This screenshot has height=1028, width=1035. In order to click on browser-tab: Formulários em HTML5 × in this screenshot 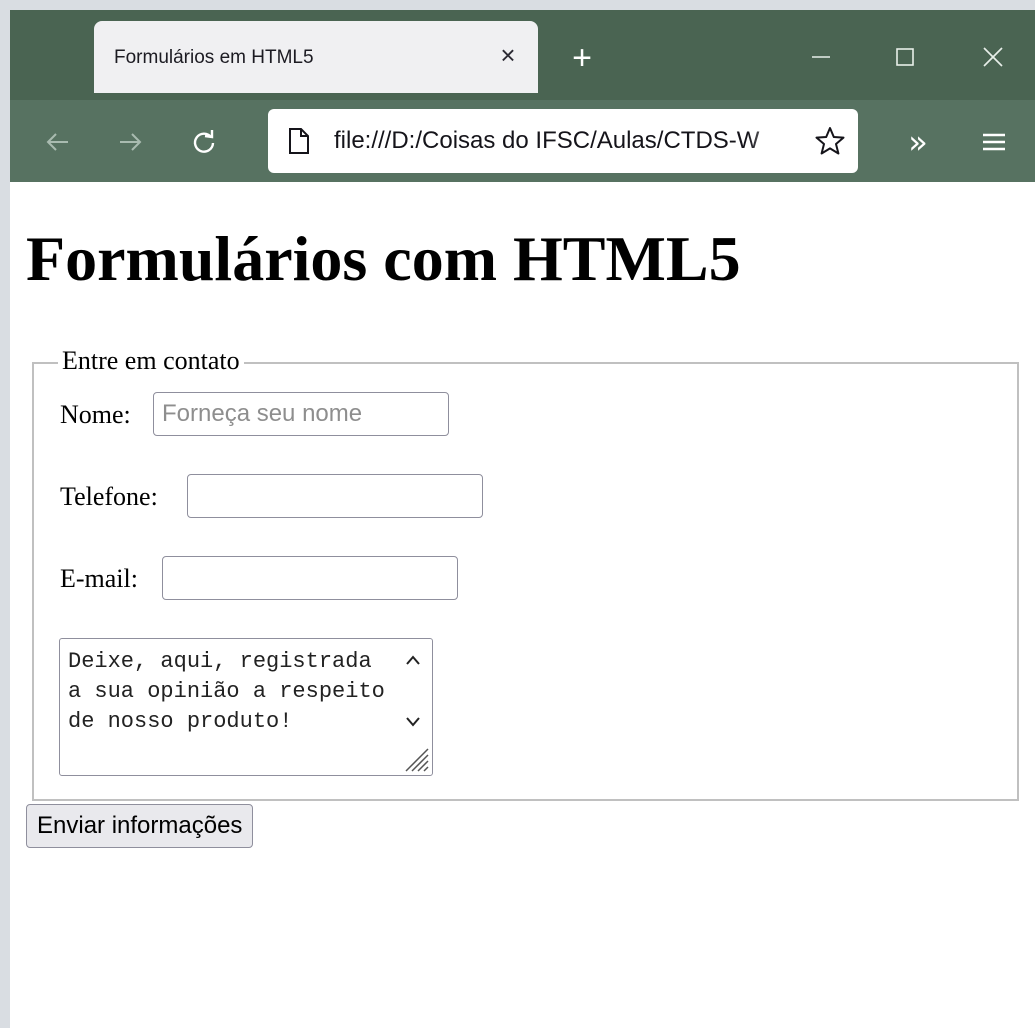, I will do `click(316, 57)`.